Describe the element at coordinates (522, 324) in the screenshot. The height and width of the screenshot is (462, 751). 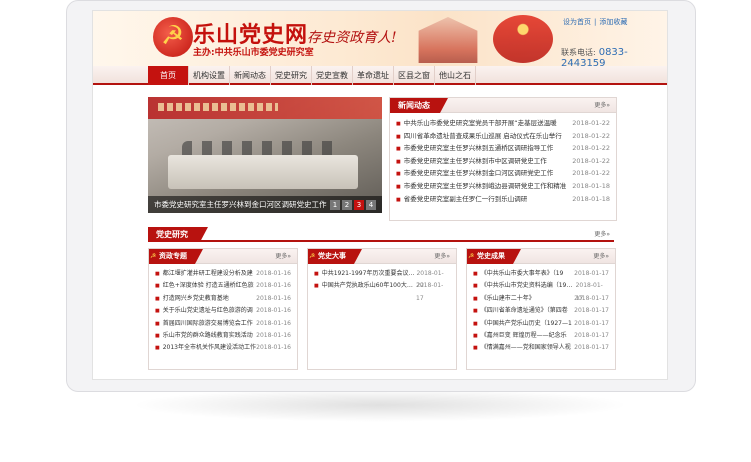
I see `list-item-title: 《中国共产党乐山历史（1927—1` at that location.